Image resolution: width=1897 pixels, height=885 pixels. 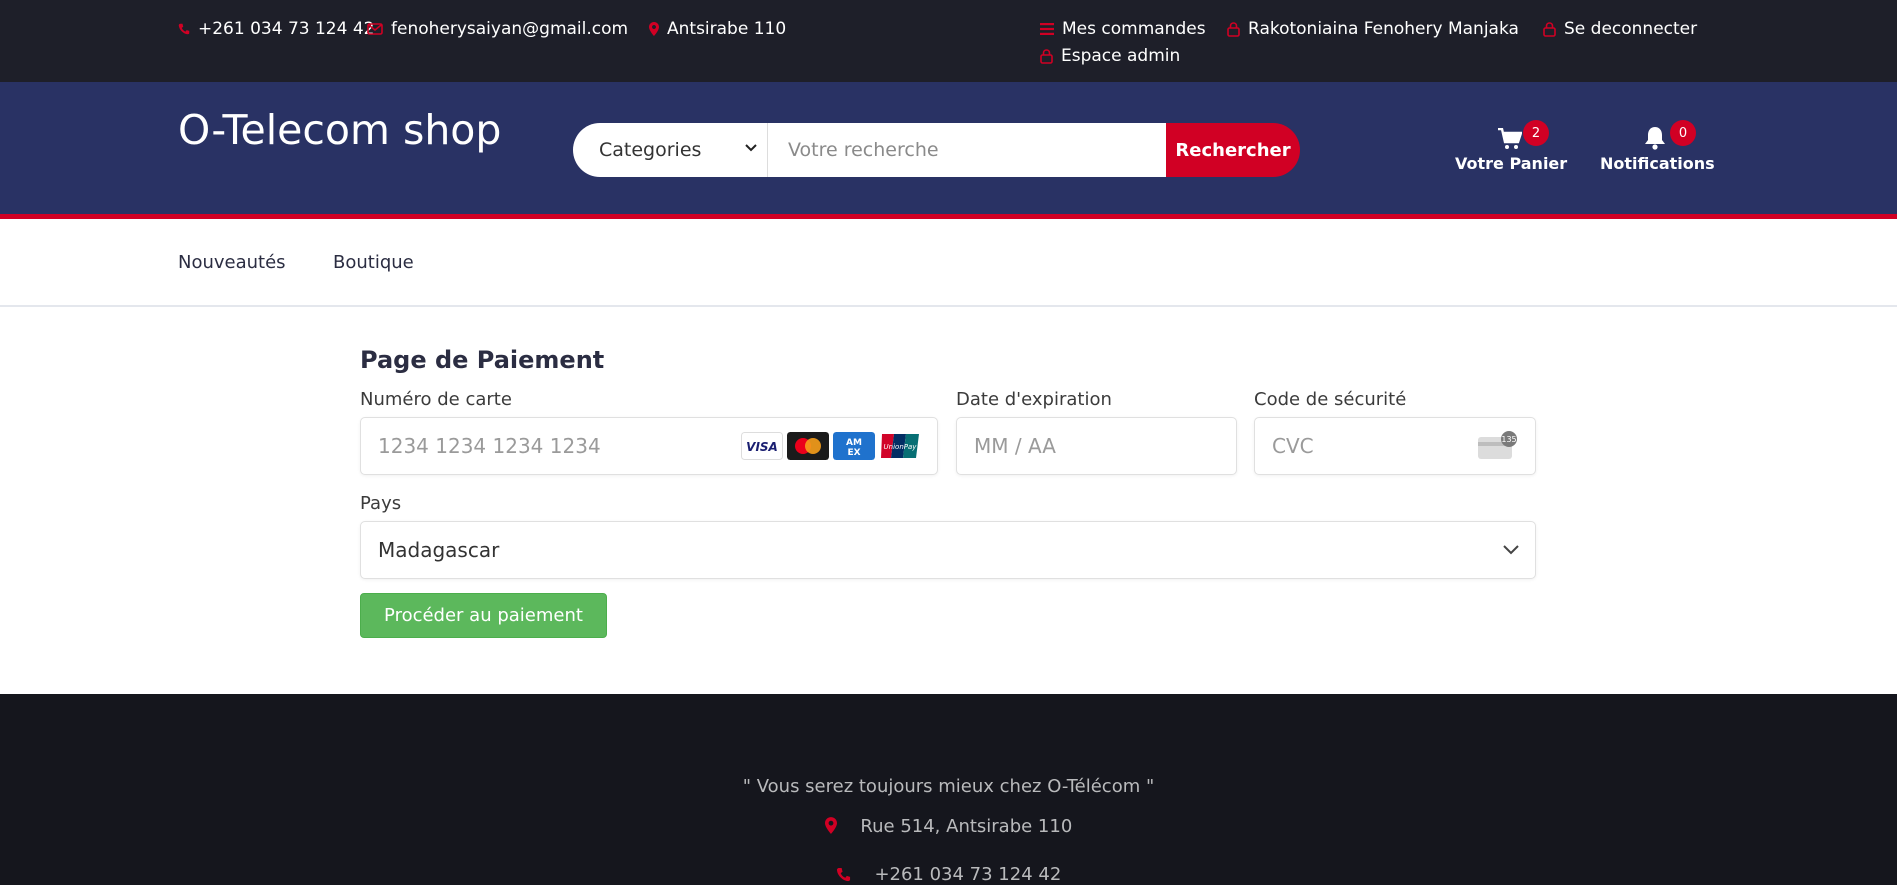 What do you see at coordinates (853, 453) in the screenshot?
I see `svg-text: EX` at bounding box center [853, 453].